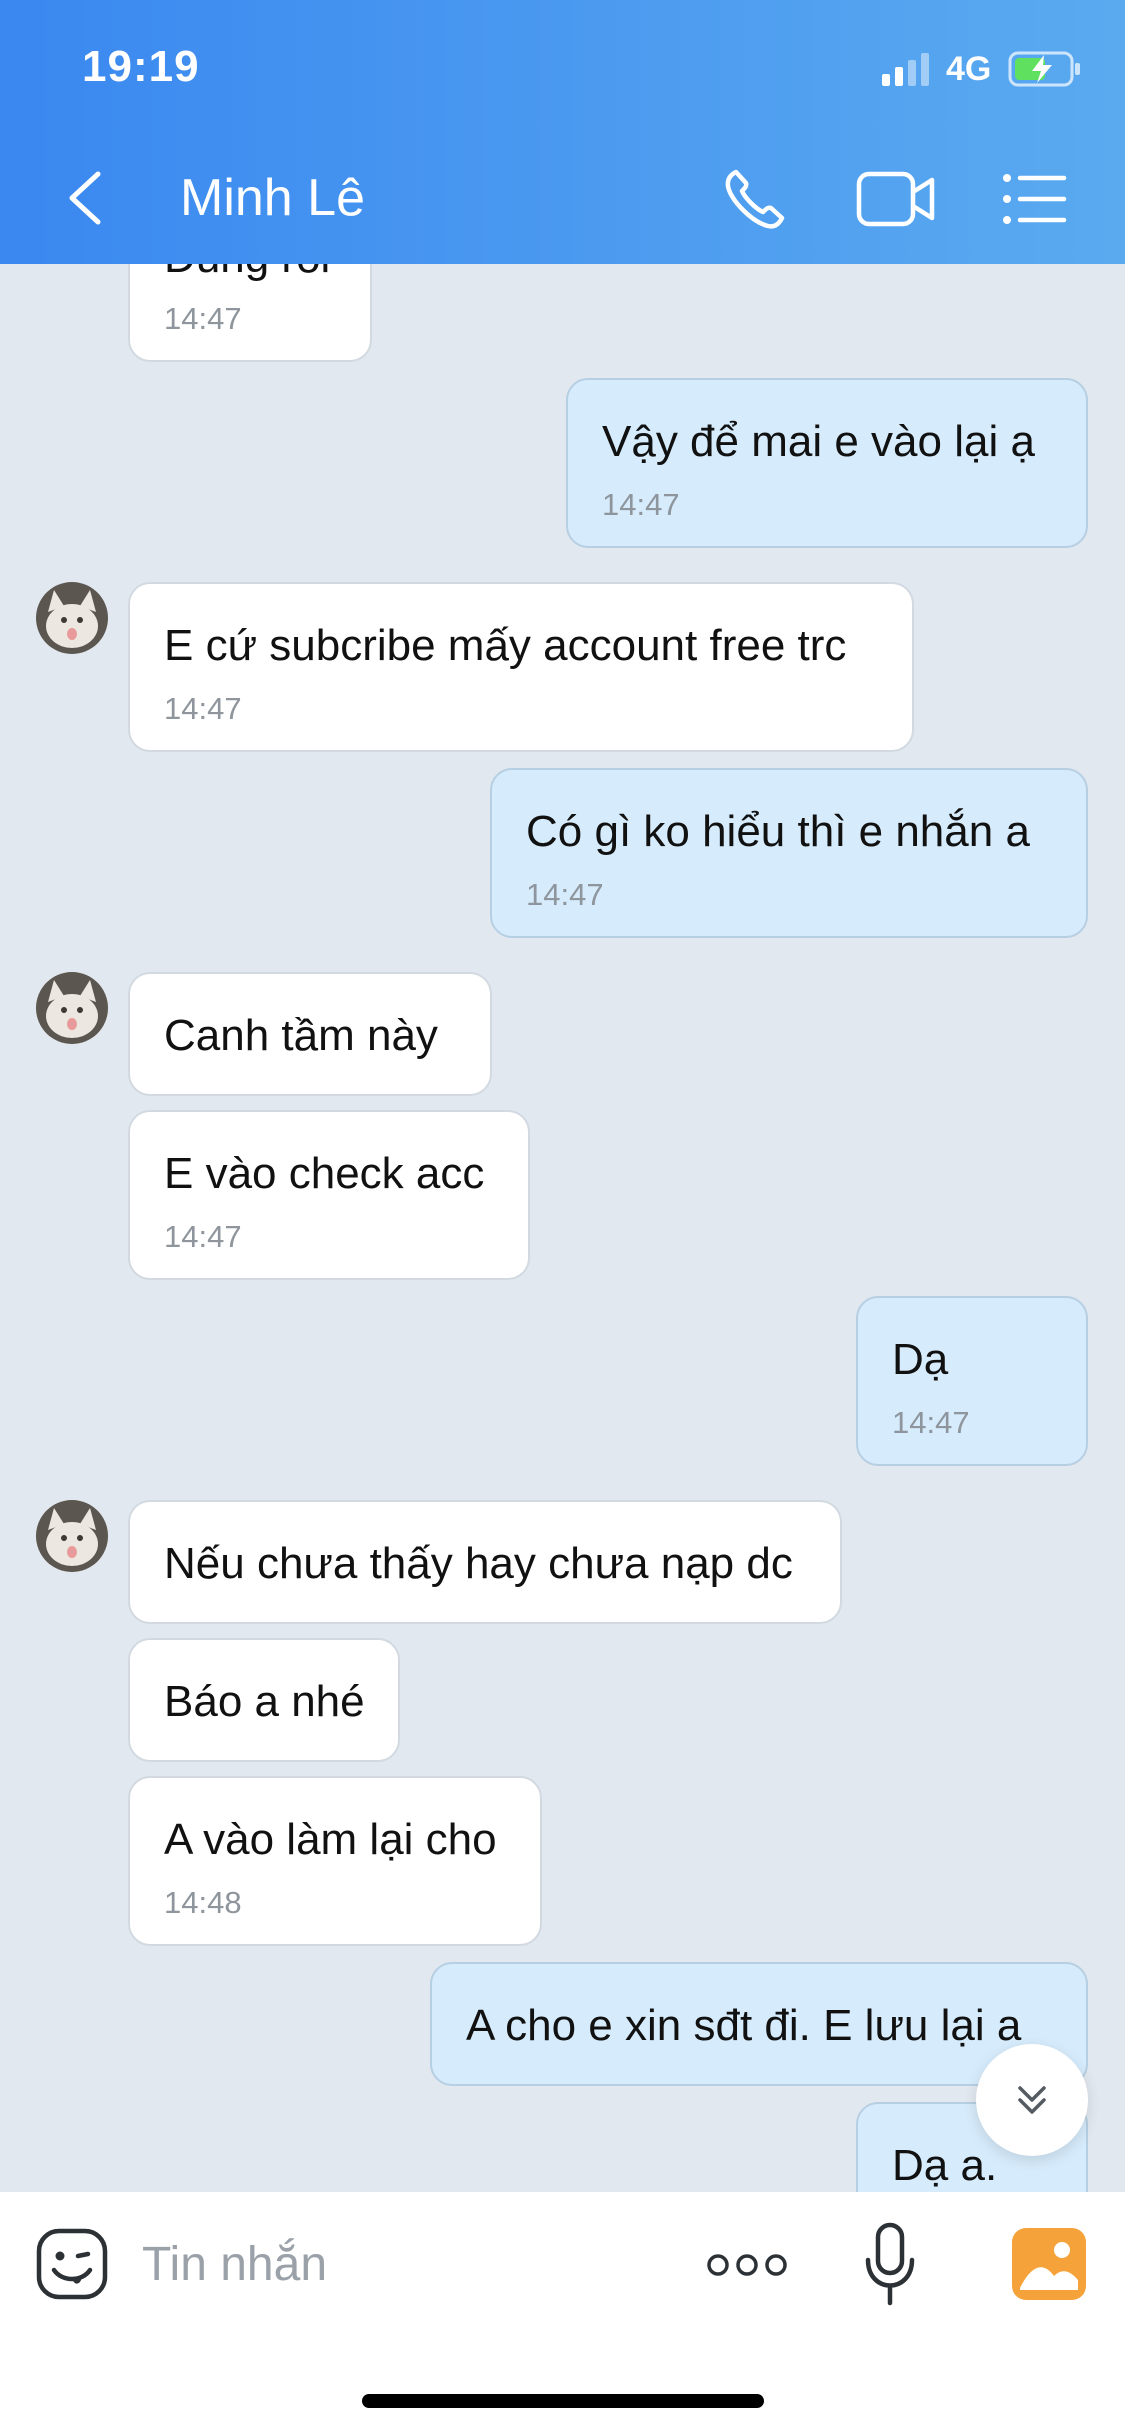 The height and width of the screenshot is (2436, 1125). I want to click on message-bubble-outgoing: Vậy để mai e vào lại ạ 14:47, so click(827, 463).